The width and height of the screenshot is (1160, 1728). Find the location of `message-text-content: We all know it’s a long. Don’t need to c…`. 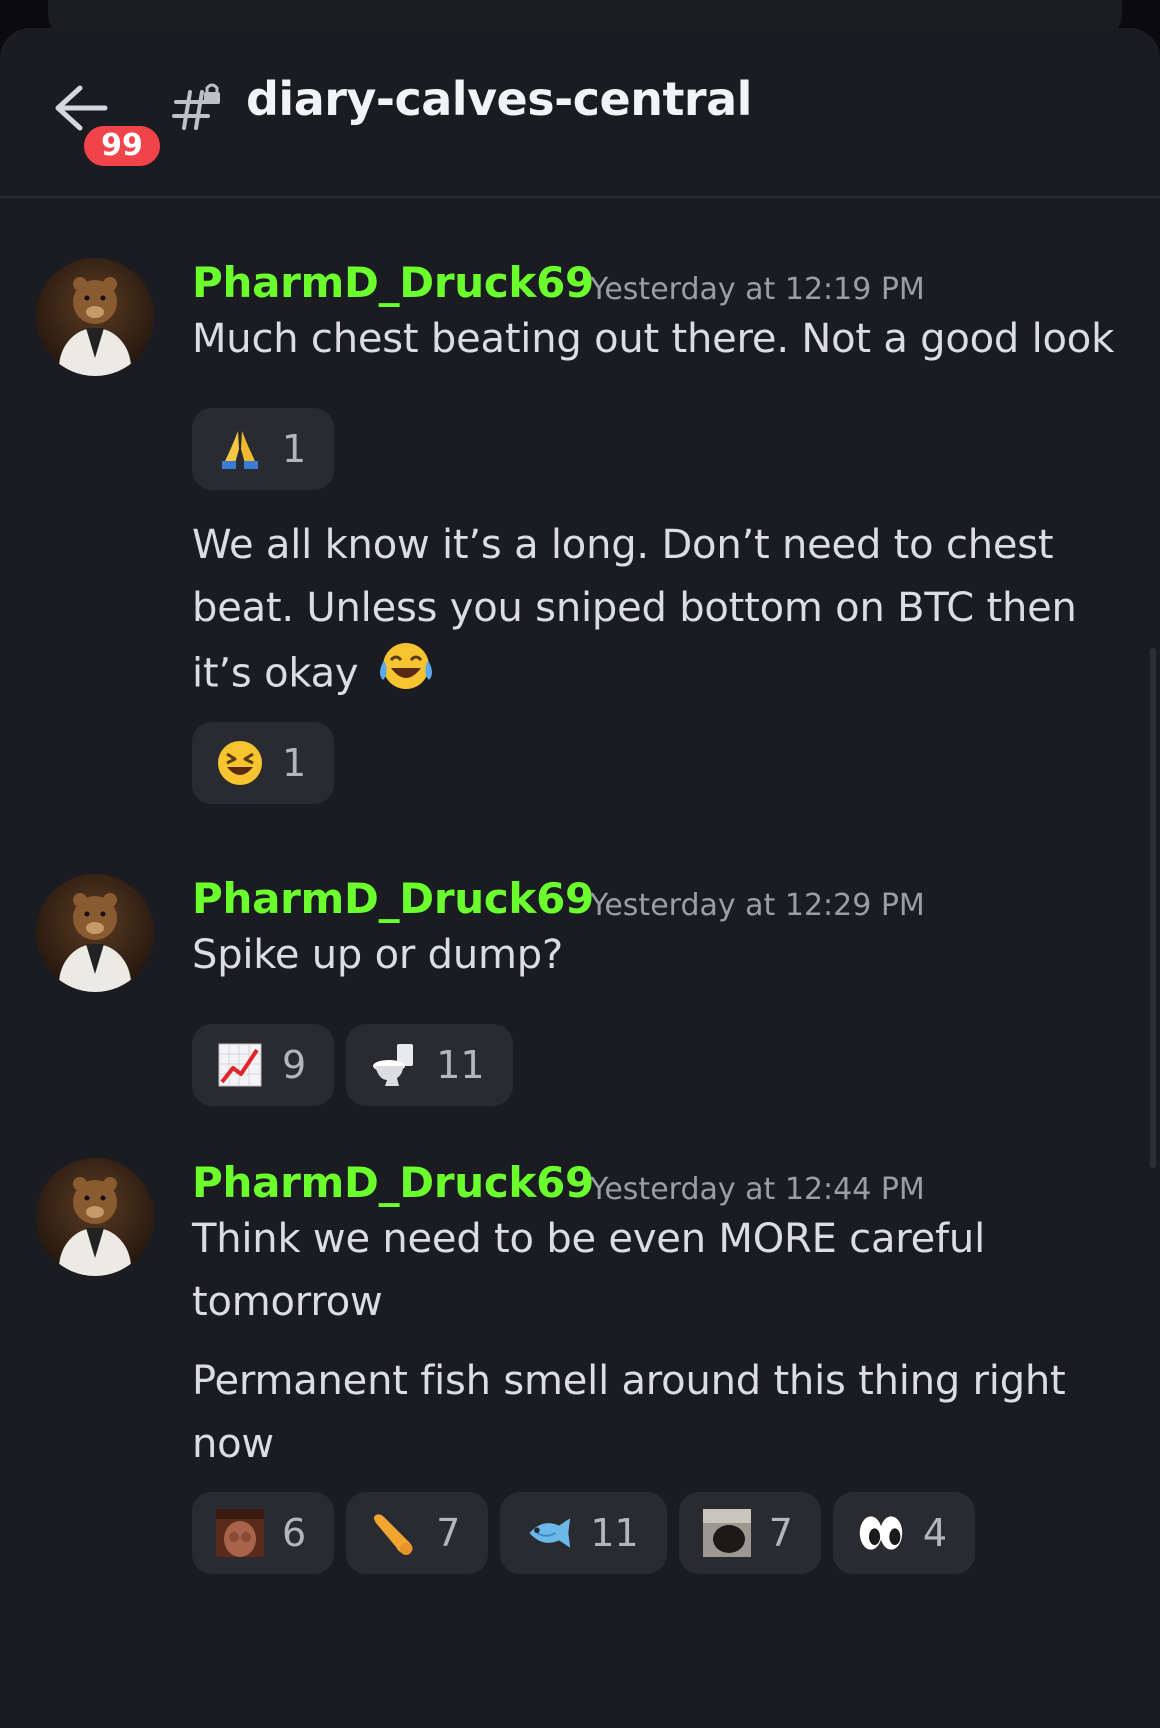

message-text-content: We all know it’s a long. Don’t need to c… is located at coordinates (634, 609).